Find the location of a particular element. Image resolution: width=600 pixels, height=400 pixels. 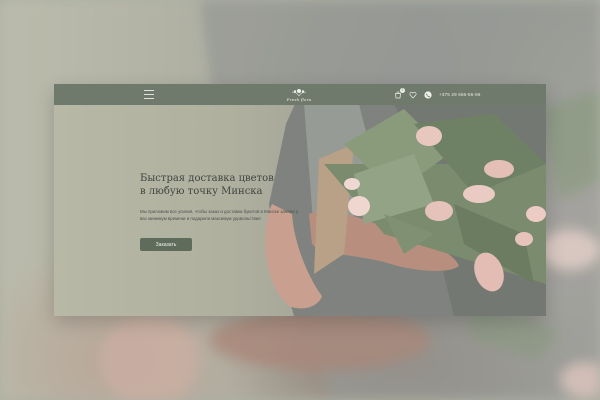

cart-count-badge: 2 is located at coordinates (402, 90).